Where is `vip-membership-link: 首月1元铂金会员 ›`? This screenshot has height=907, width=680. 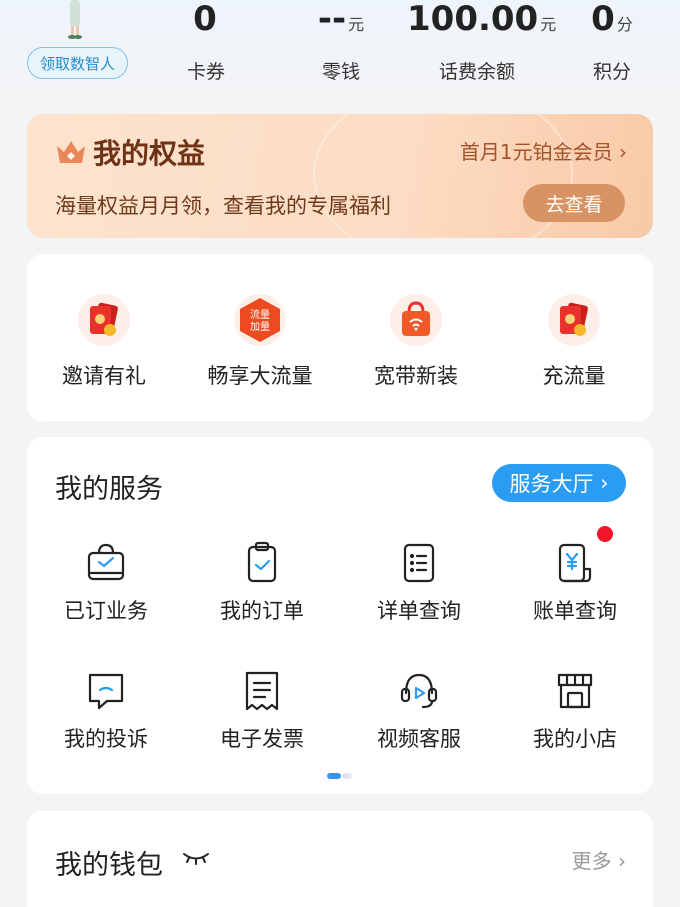 vip-membership-link: 首月1元铂金会员 › is located at coordinates (543, 150).